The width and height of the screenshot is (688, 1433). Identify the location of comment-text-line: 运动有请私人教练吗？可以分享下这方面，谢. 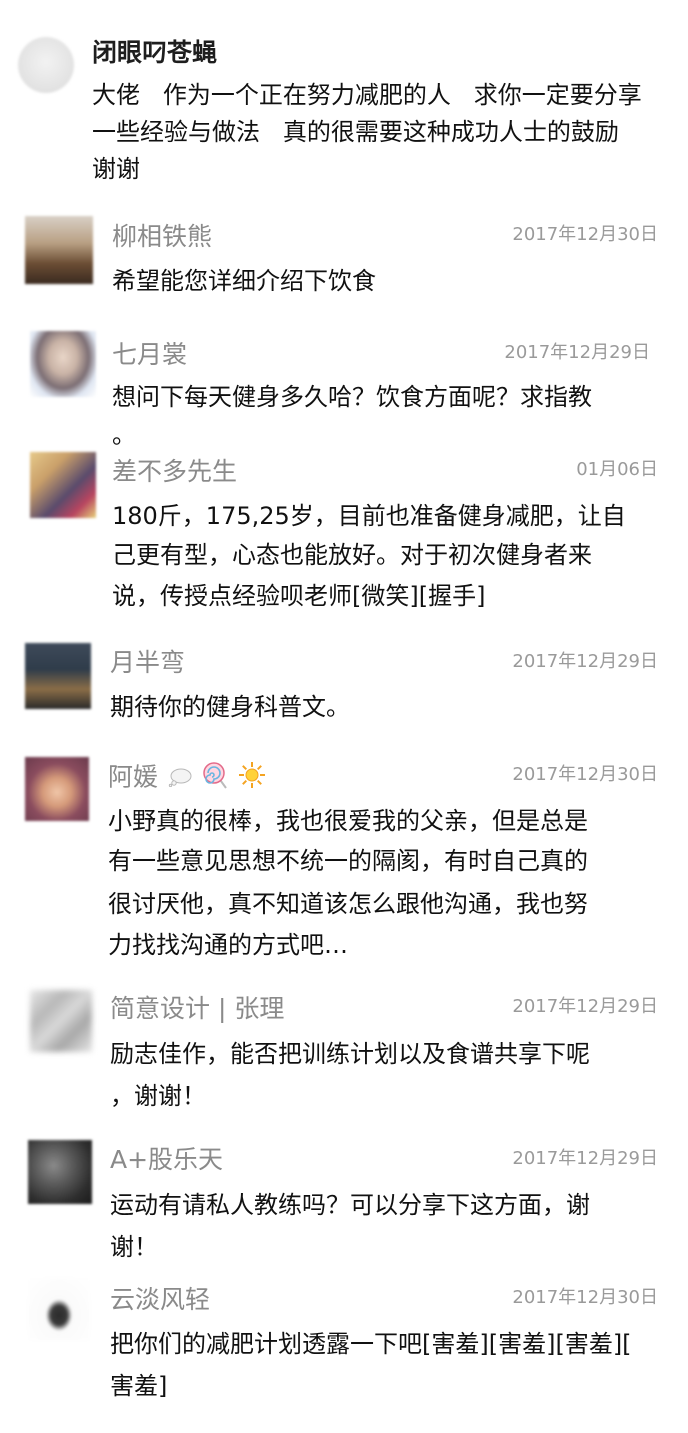
(350, 1205).